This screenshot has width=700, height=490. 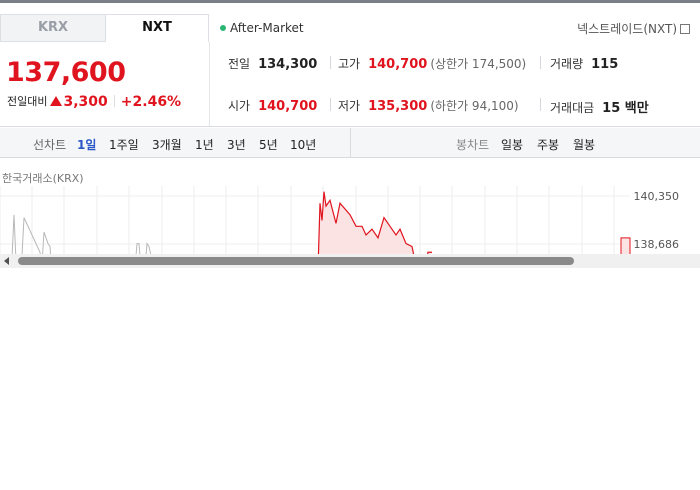 I want to click on external-link-icon, so click(x=685, y=29).